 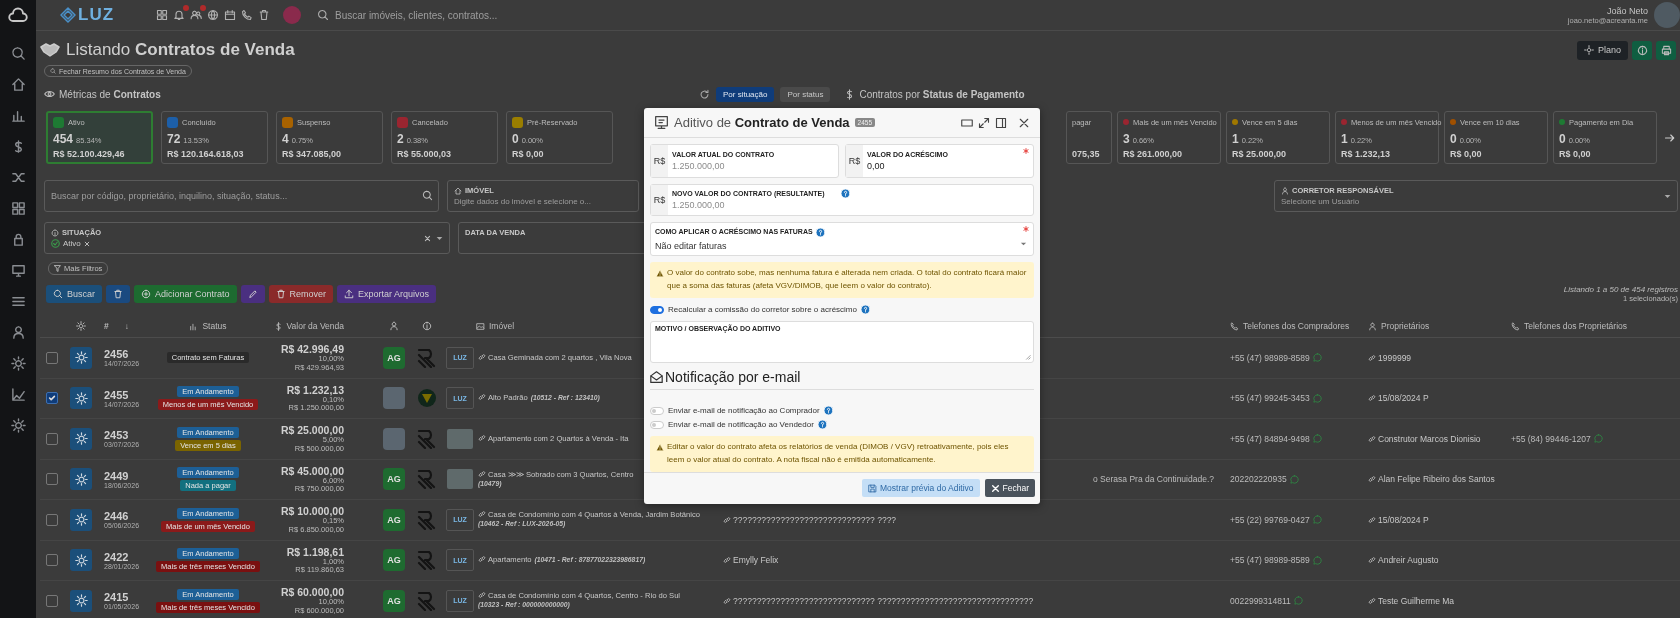 I want to click on add-button: Adicionar Contrato, so click(x=185, y=294).